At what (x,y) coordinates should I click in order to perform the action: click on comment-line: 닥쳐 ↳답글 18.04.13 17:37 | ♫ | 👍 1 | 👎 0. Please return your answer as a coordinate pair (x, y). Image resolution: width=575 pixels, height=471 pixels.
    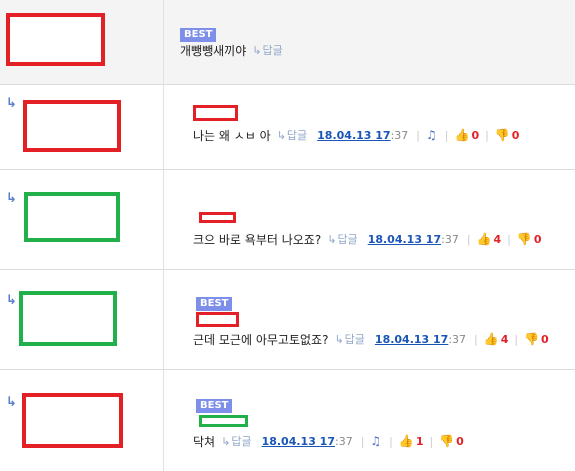
    Looking at the image, I should click on (331, 441).